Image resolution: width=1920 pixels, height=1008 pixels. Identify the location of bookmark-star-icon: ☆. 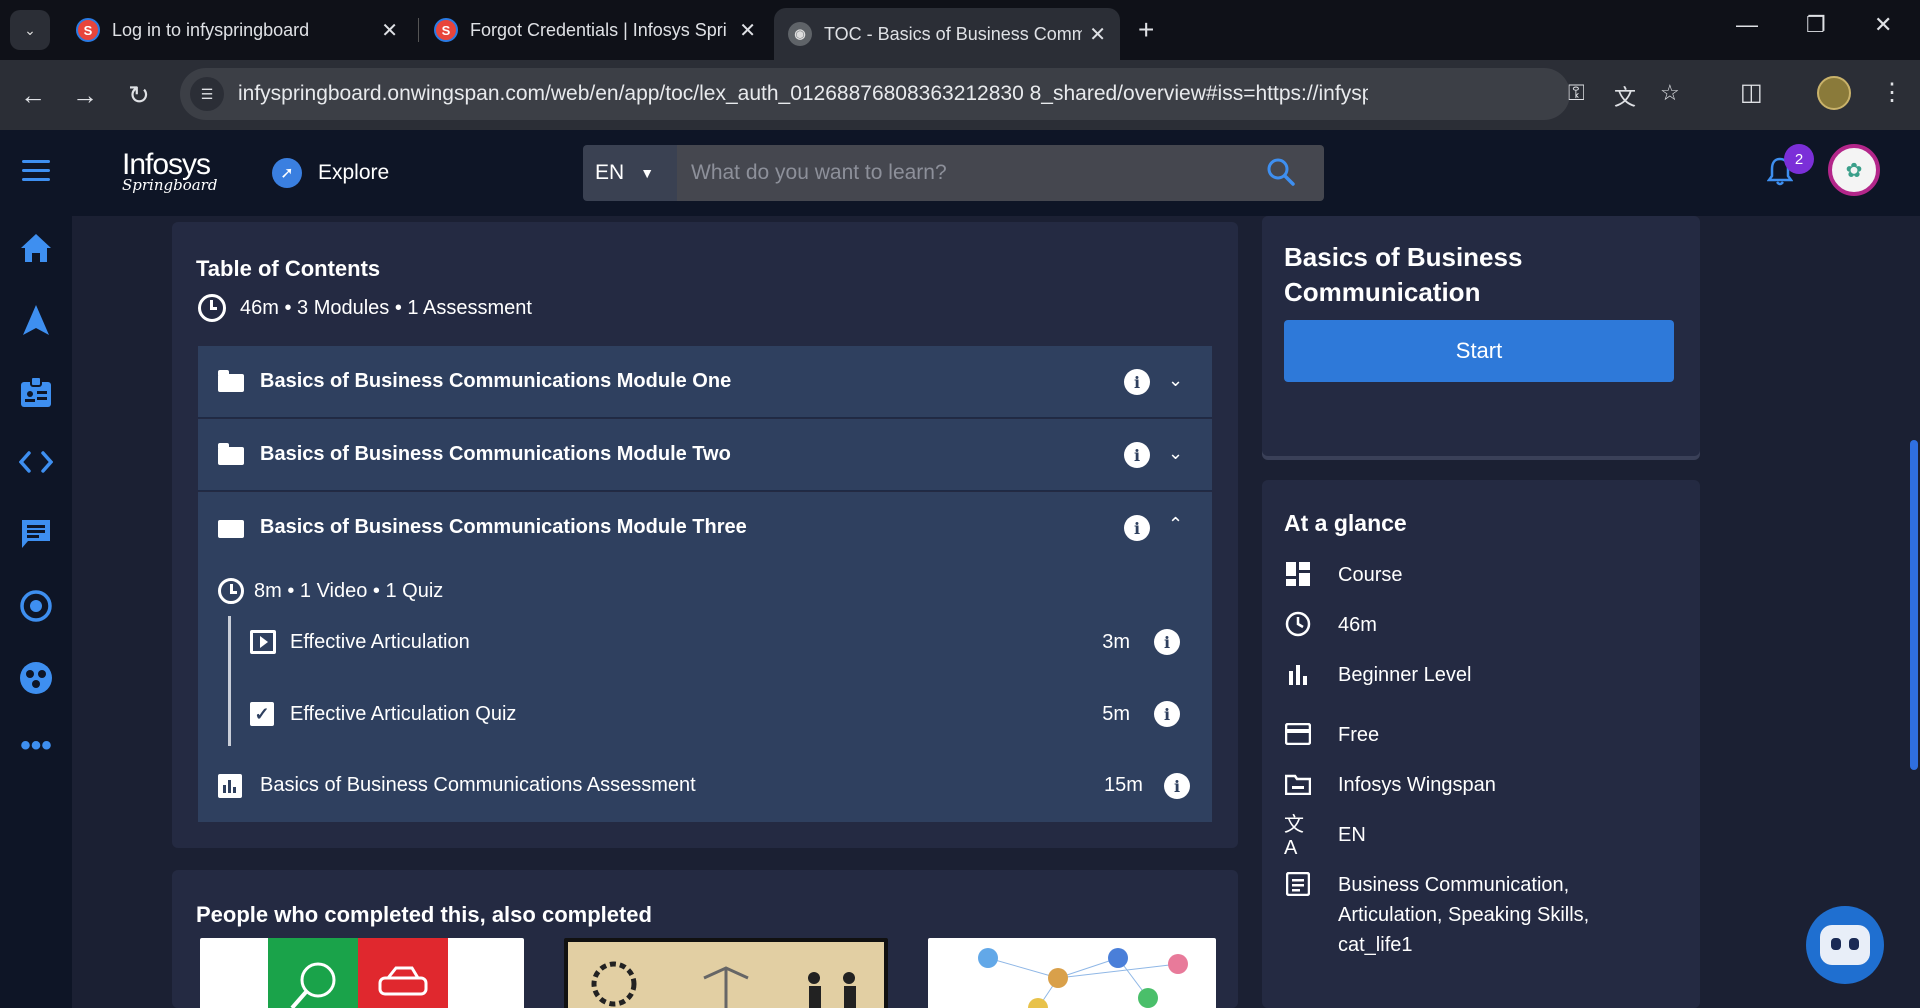
(1670, 93).